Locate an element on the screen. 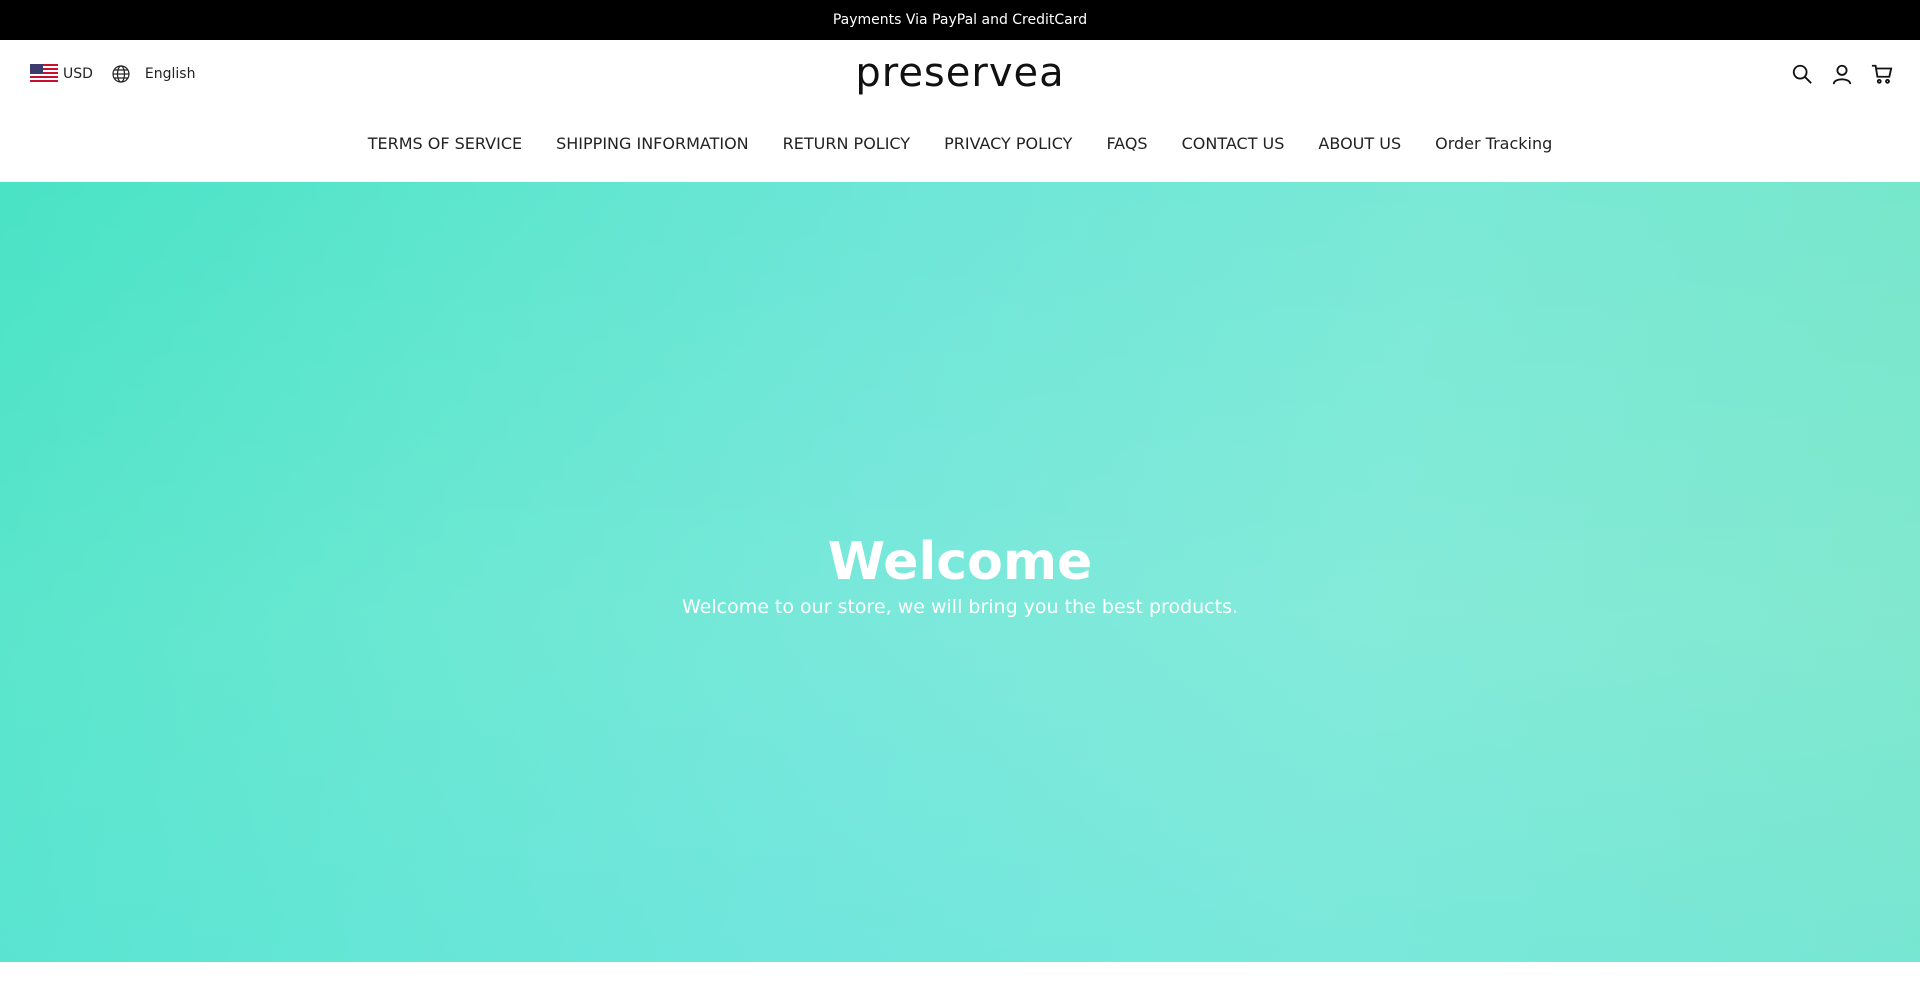  nav-faqs: FAQS is located at coordinates (1126, 143).